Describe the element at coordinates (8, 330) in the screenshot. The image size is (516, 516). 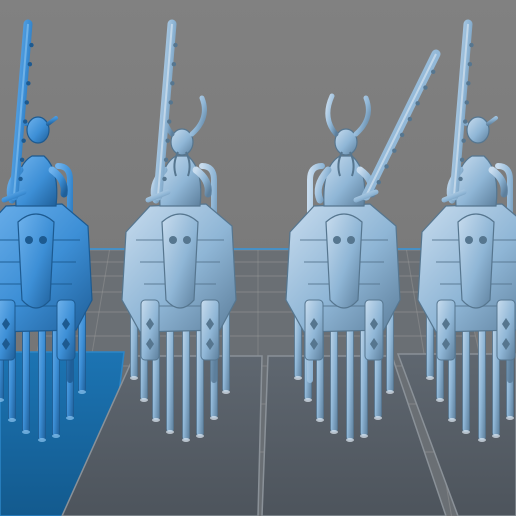
I see `leg-armor` at that location.